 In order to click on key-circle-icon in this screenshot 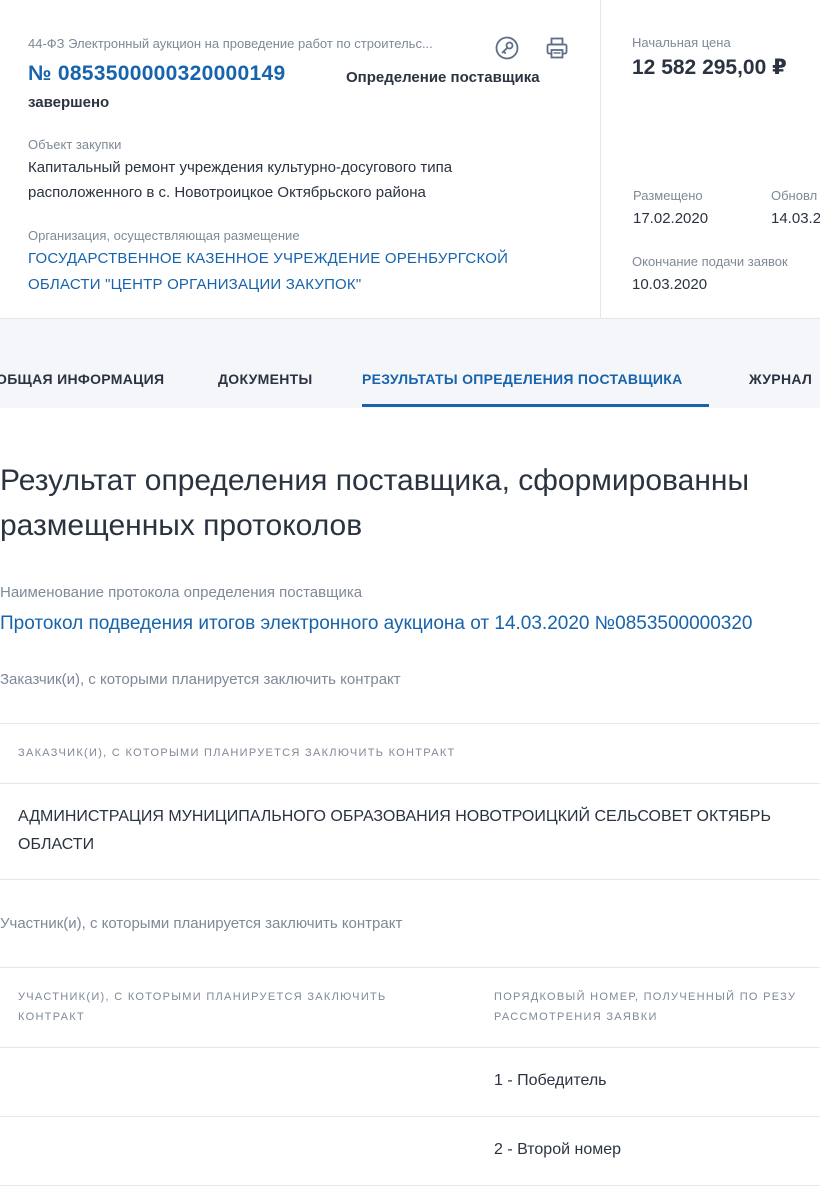, I will do `click(507, 48)`.